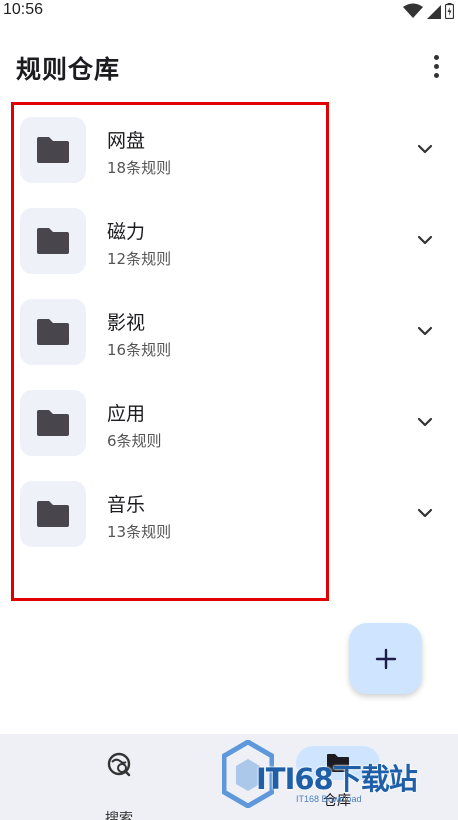 Image resolution: width=458 pixels, height=820 pixels. Describe the element at coordinates (119, 815) in the screenshot. I see `nav-label-search: 搜索` at that location.